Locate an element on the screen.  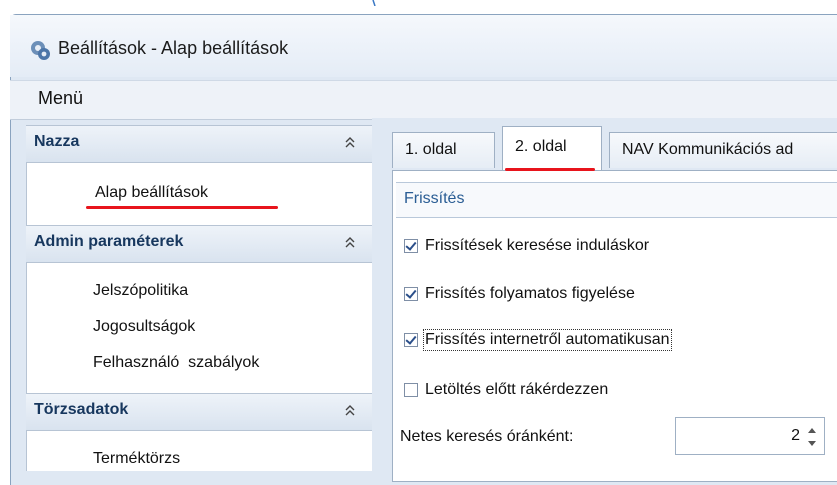
settings-gear-icon is located at coordinates (40, 50).